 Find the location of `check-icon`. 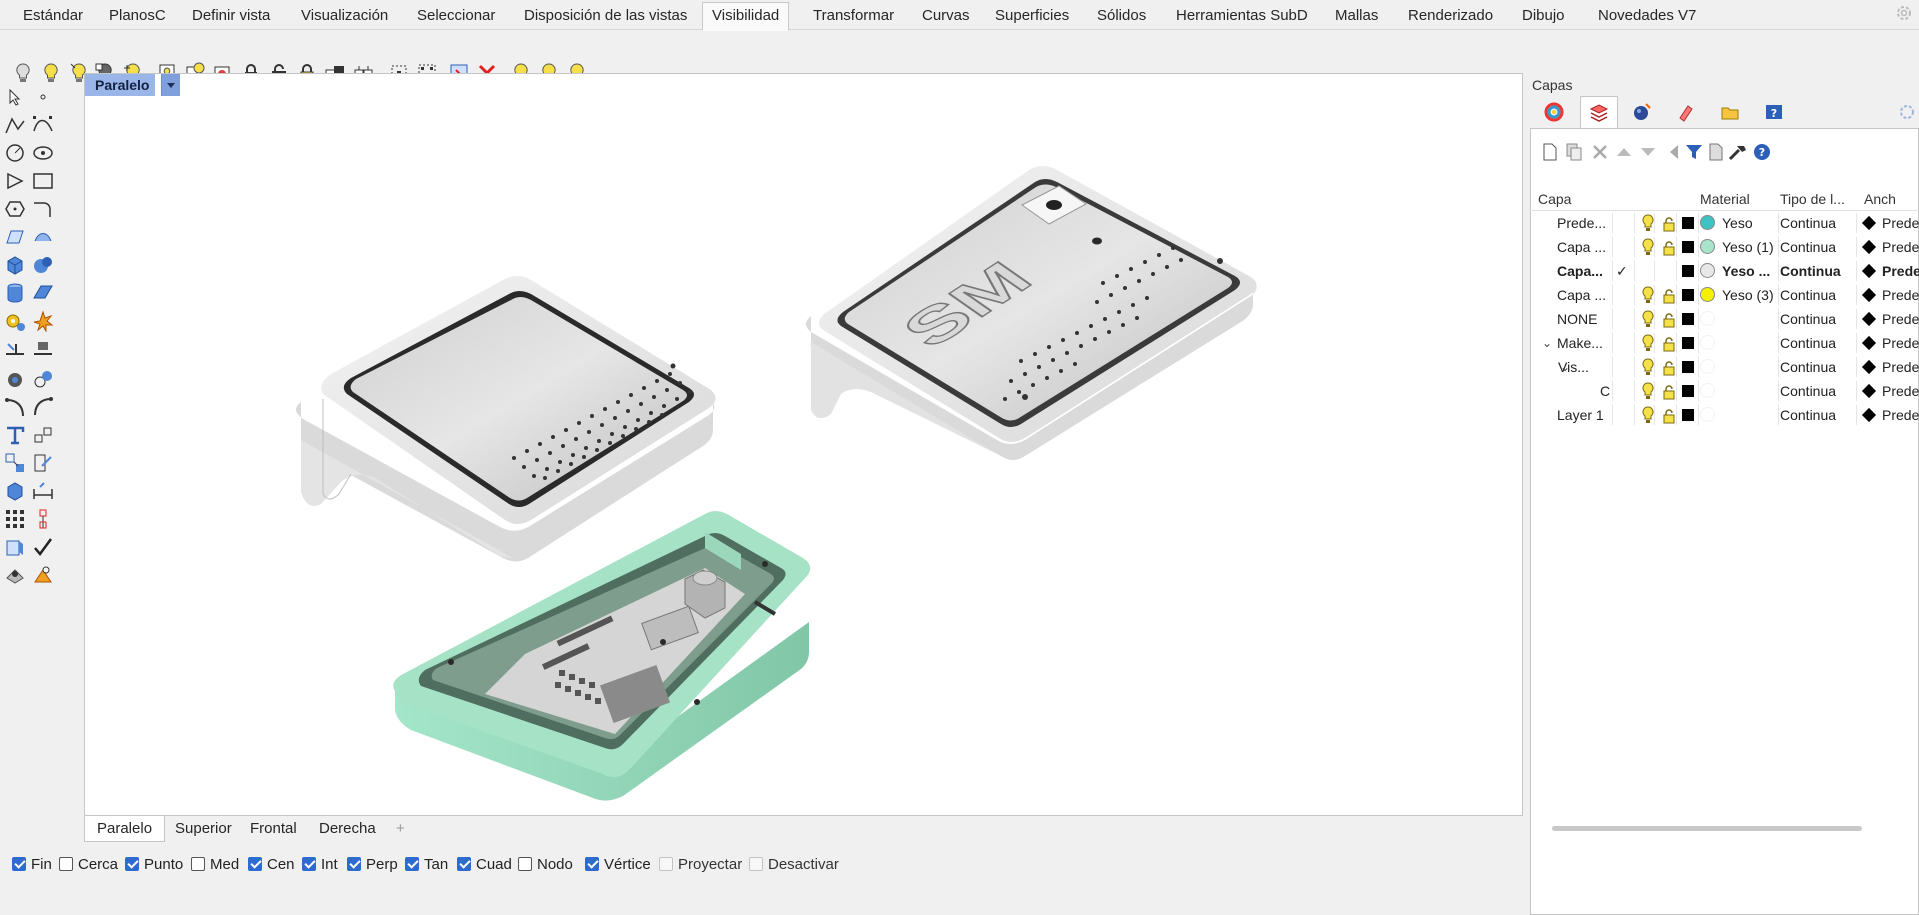

check-icon is located at coordinates (43, 547).